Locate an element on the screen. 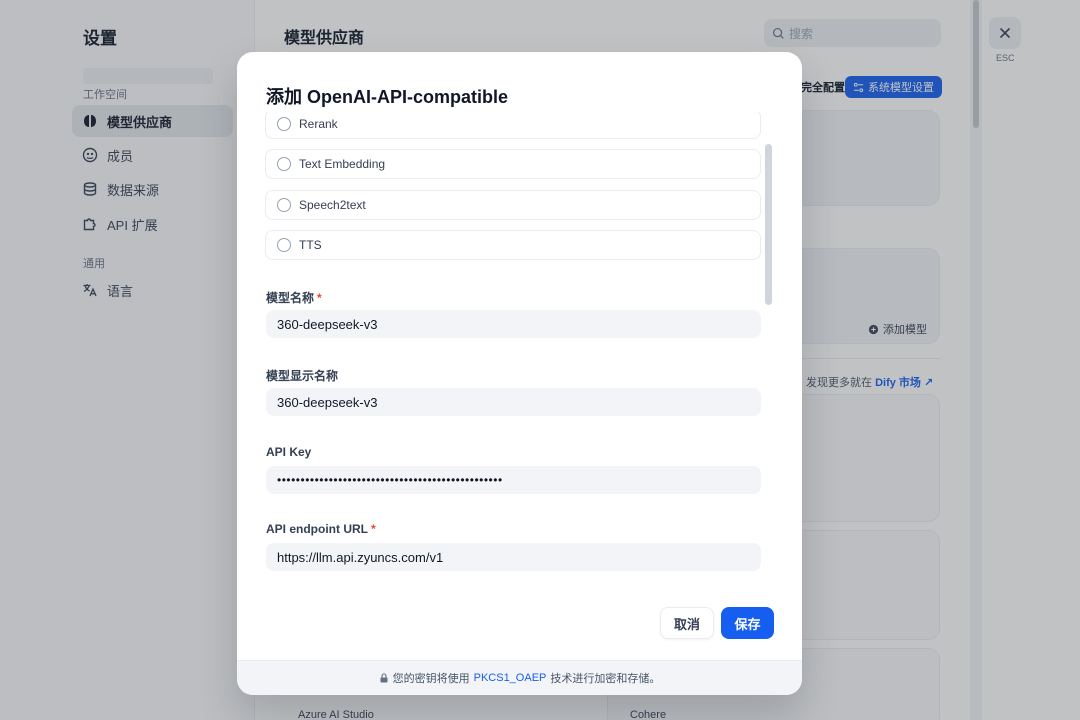 The width and height of the screenshot is (1080, 720). model-type-option-tts: TTS is located at coordinates (513, 245).